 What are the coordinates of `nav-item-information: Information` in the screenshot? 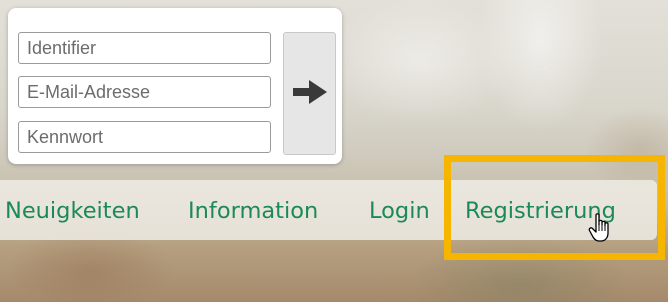 It's located at (253, 211).